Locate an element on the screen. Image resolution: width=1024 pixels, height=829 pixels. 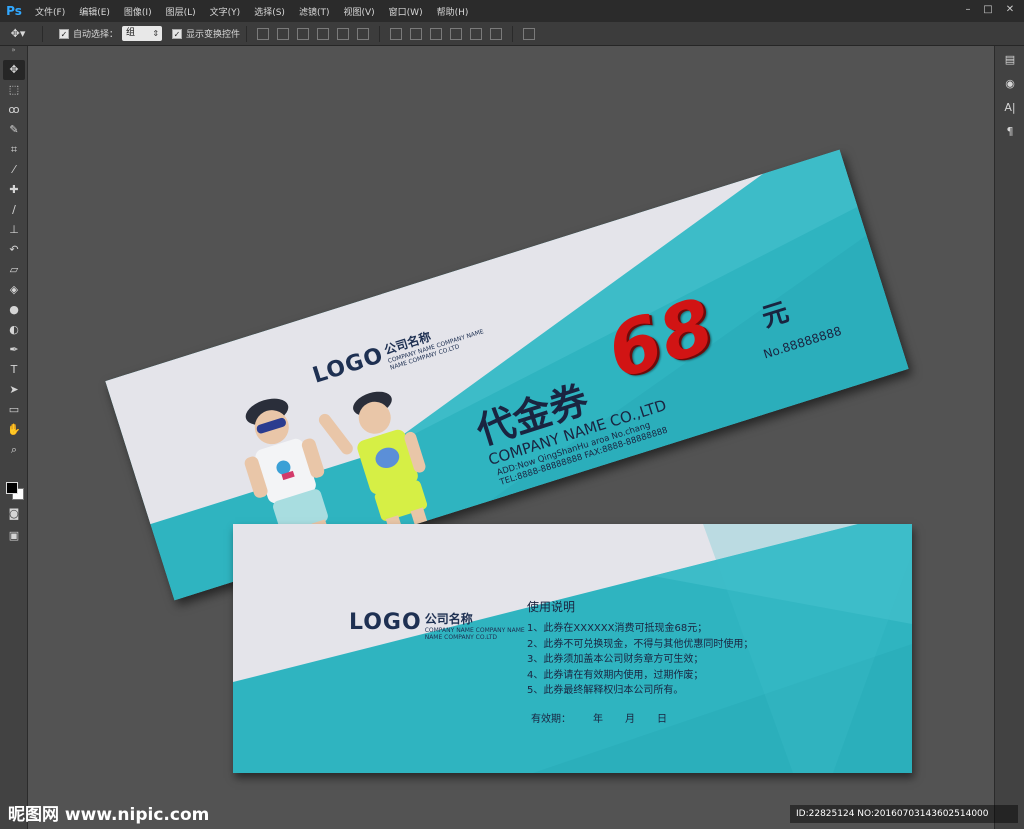
distribute-left-icon is located at coordinates (456, 33).